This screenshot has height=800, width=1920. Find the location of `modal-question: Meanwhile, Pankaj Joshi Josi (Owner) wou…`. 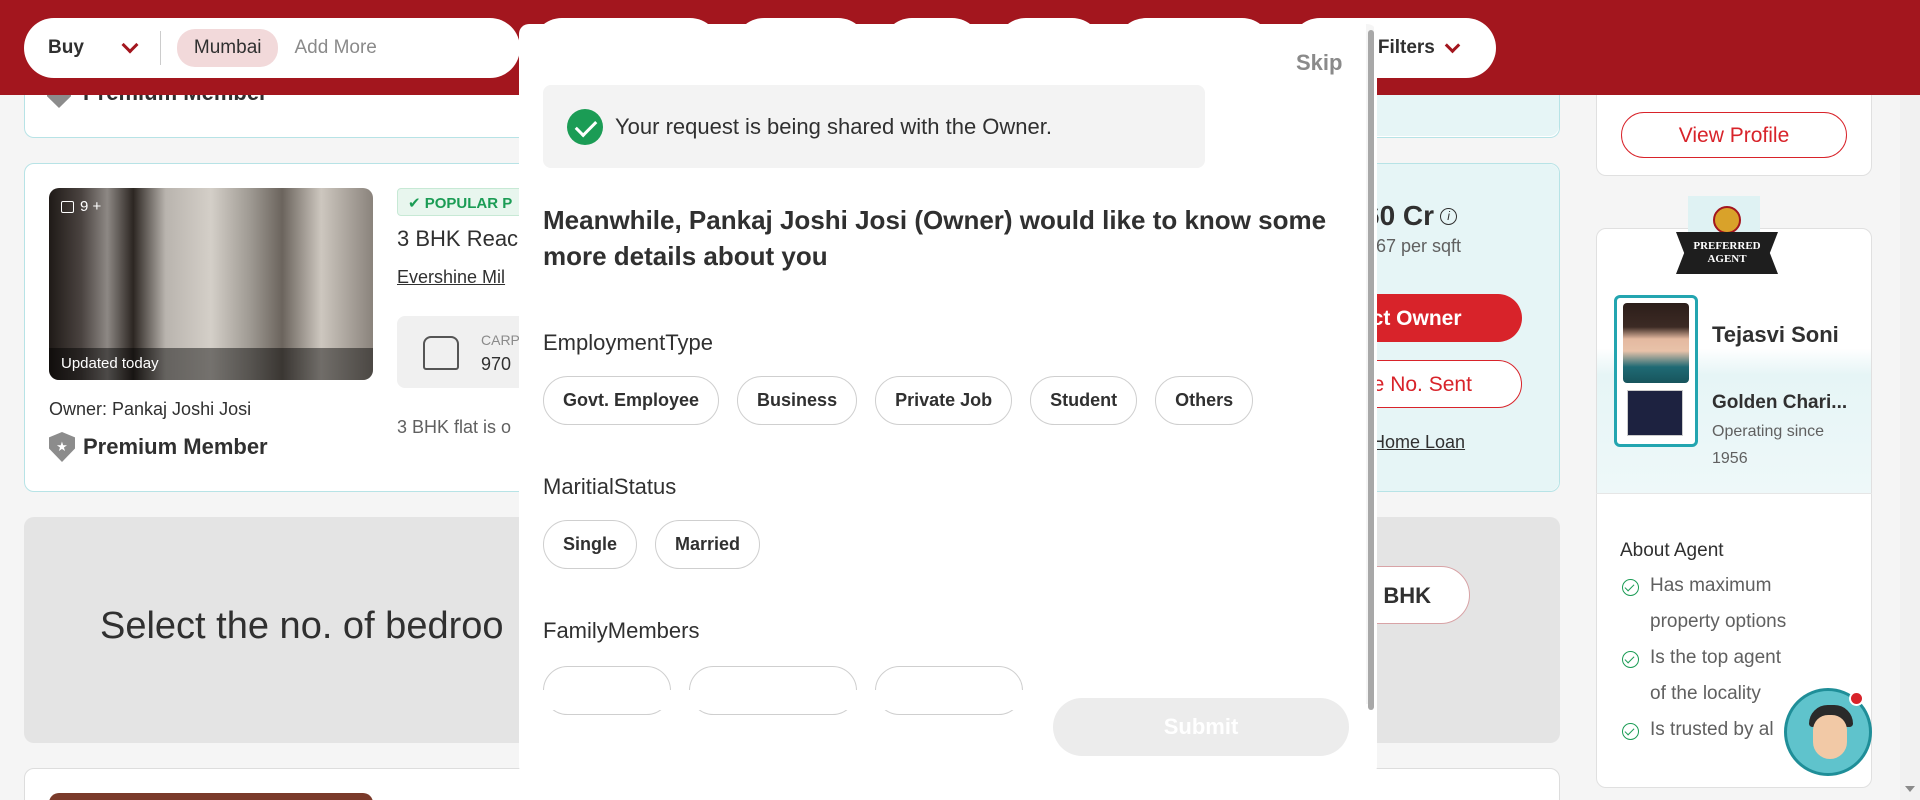

modal-question: Meanwhile, Pankaj Joshi Josi (Owner) wou… is located at coordinates (935, 238).